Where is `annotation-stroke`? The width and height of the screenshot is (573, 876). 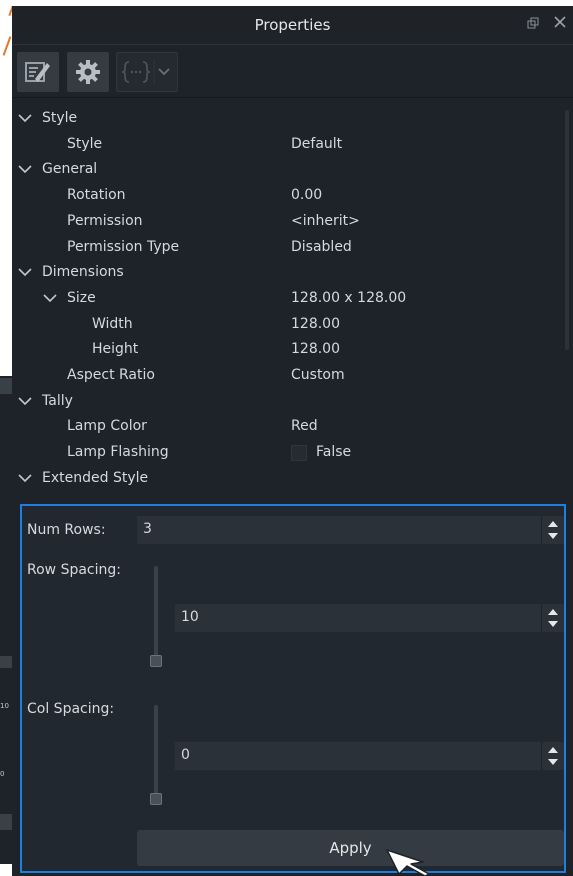 annotation-stroke is located at coordinates (7, 46).